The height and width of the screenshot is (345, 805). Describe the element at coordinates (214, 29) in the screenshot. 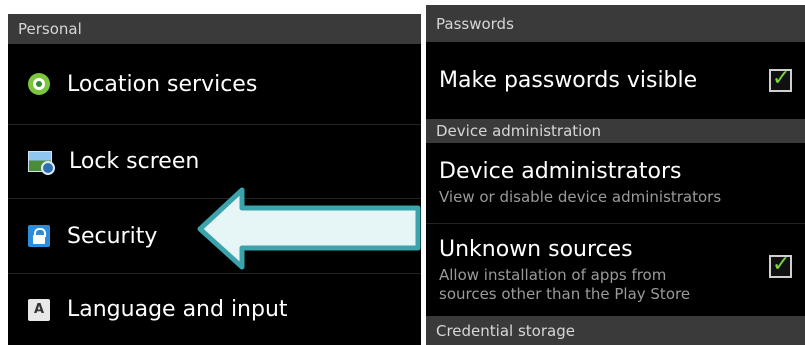

I see `section-header-personal: Personal` at that location.